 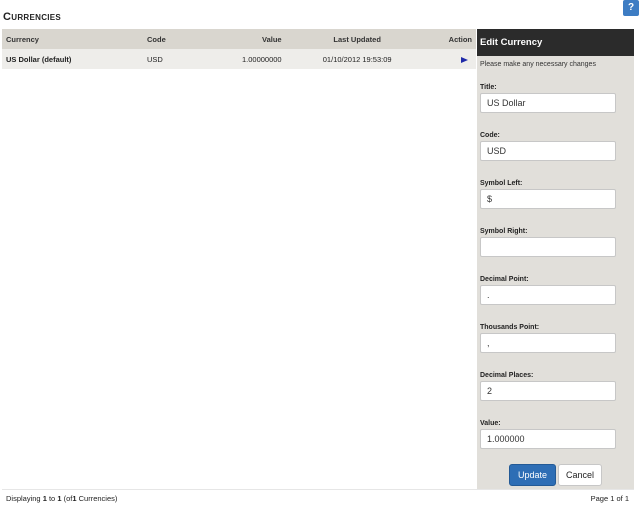 What do you see at coordinates (39, 59) in the screenshot?
I see `cell-currency-title: US Dollar (default)` at bounding box center [39, 59].